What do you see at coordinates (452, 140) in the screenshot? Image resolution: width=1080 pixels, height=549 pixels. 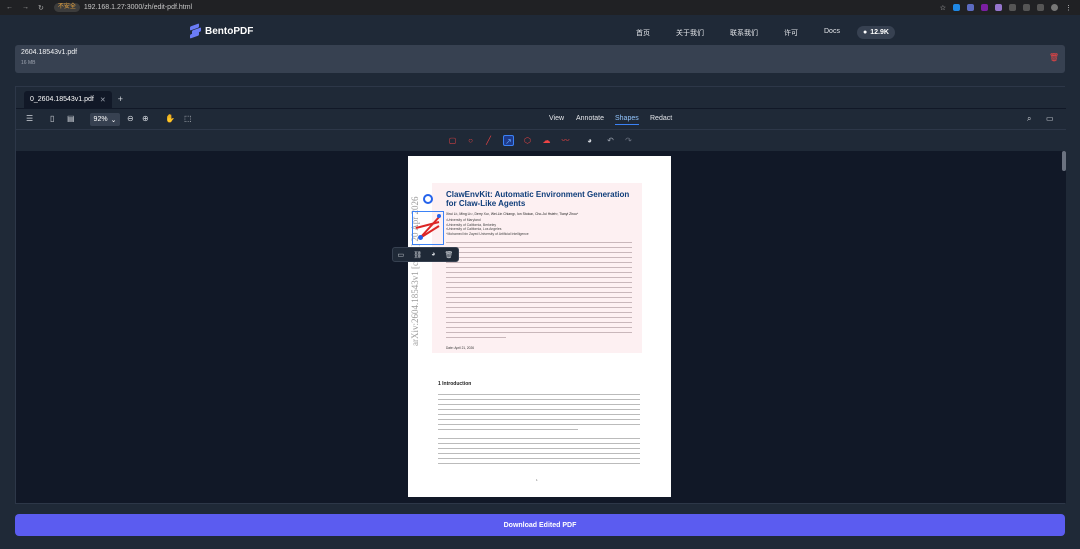 I see `rectangle-icon: ▢` at bounding box center [452, 140].